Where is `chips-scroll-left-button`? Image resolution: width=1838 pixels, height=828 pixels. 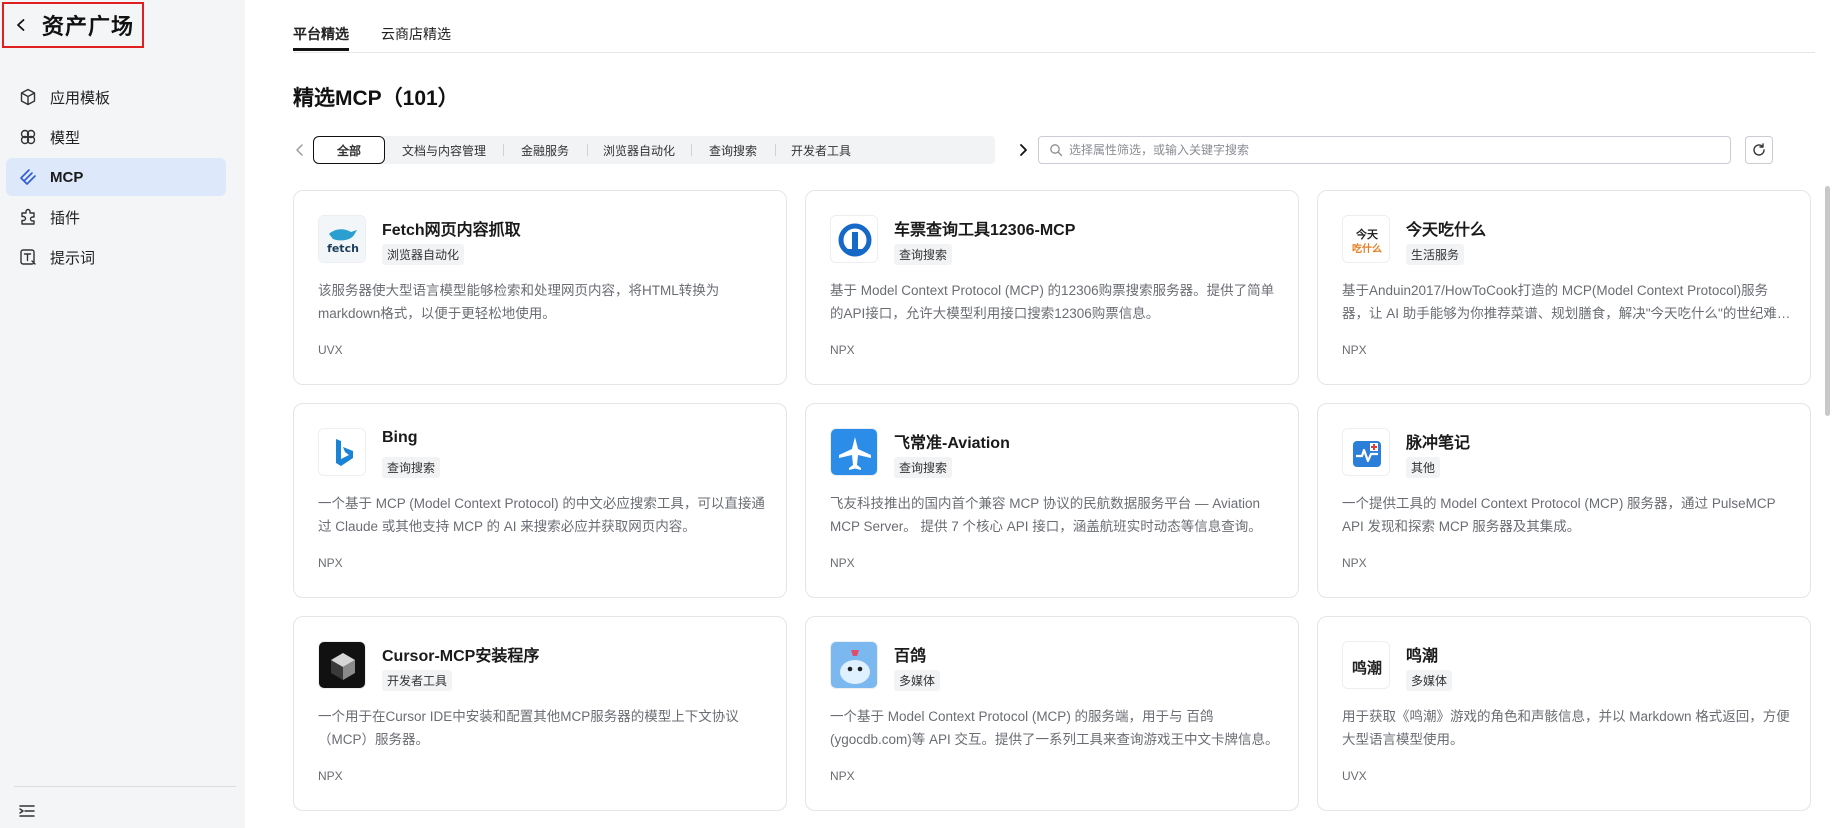 chips-scroll-left-button is located at coordinates (300, 150).